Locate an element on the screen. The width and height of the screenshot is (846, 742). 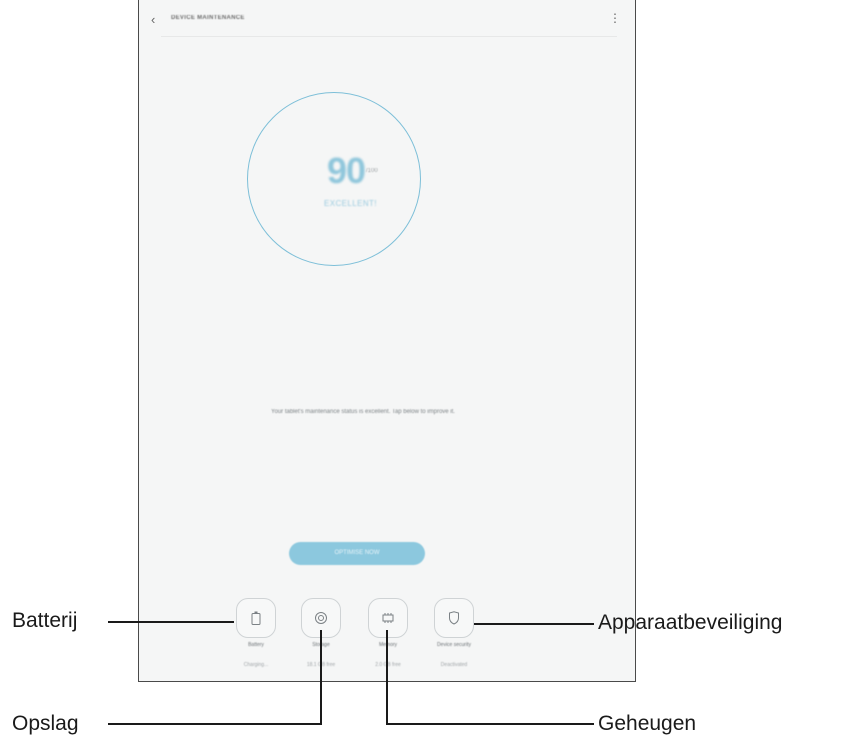
more-vertical-icon: ⋮ is located at coordinates (615, 18).